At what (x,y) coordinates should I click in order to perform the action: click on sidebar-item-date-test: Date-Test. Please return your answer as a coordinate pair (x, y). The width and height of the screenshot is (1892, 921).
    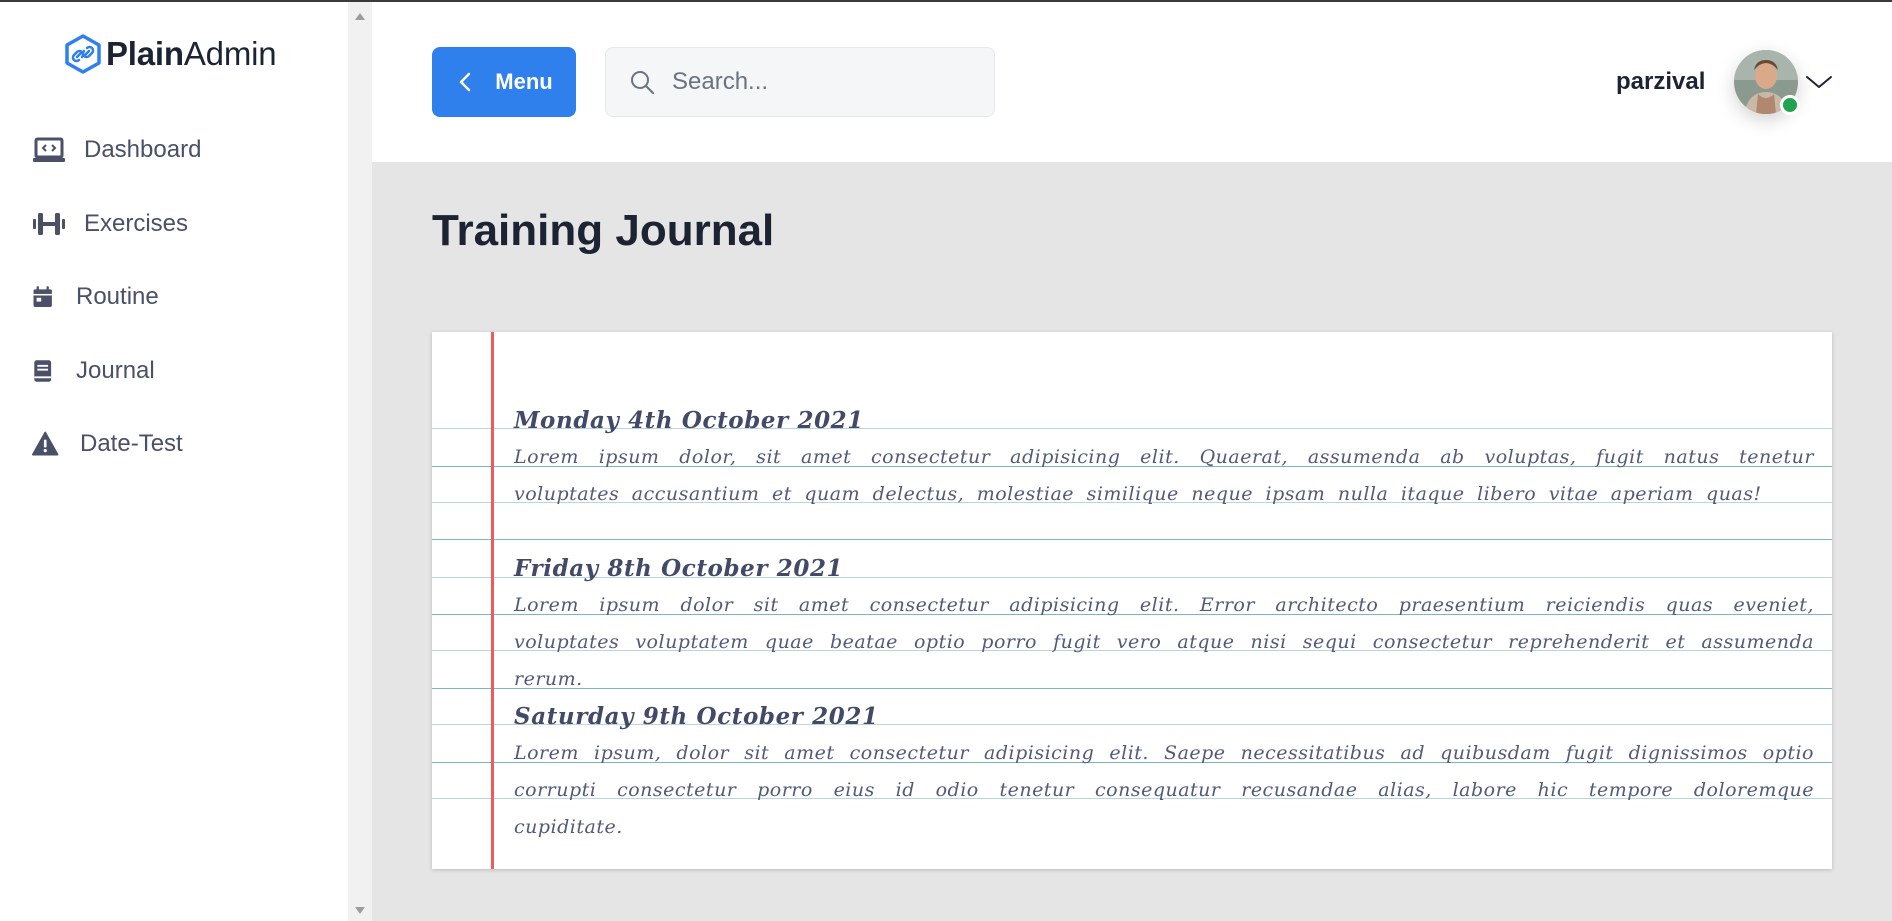
    Looking at the image, I should click on (107, 444).